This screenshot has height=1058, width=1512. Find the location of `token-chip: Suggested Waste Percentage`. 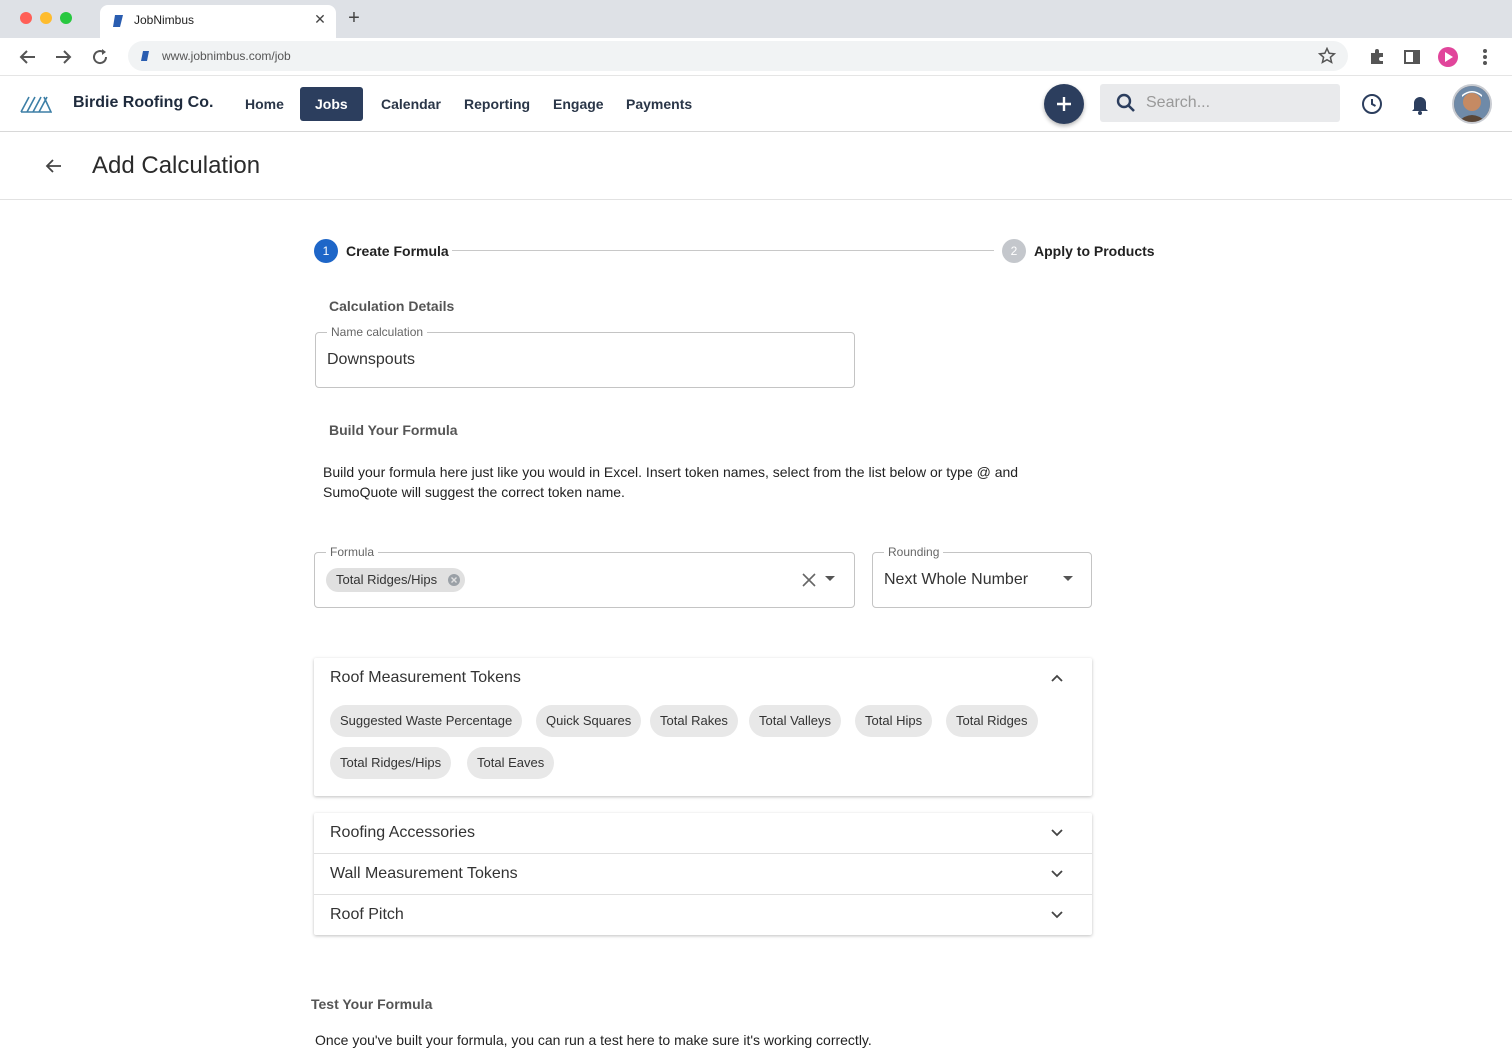

token-chip: Suggested Waste Percentage is located at coordinates (426, 721).